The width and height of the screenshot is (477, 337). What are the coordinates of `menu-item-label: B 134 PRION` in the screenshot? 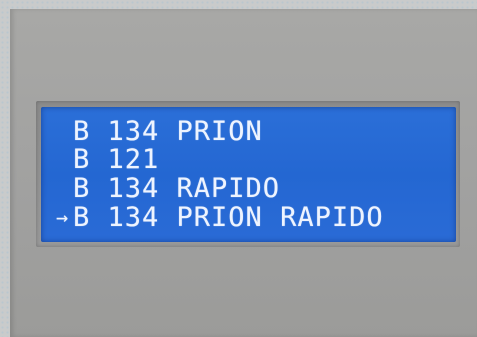 It's located at (168, 131).